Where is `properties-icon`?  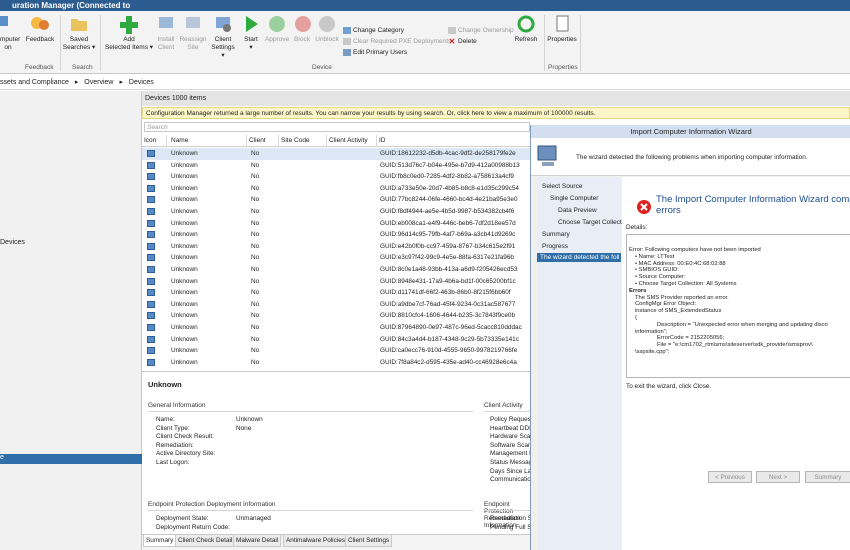
properties-icon is located at coordinates (562, 23).